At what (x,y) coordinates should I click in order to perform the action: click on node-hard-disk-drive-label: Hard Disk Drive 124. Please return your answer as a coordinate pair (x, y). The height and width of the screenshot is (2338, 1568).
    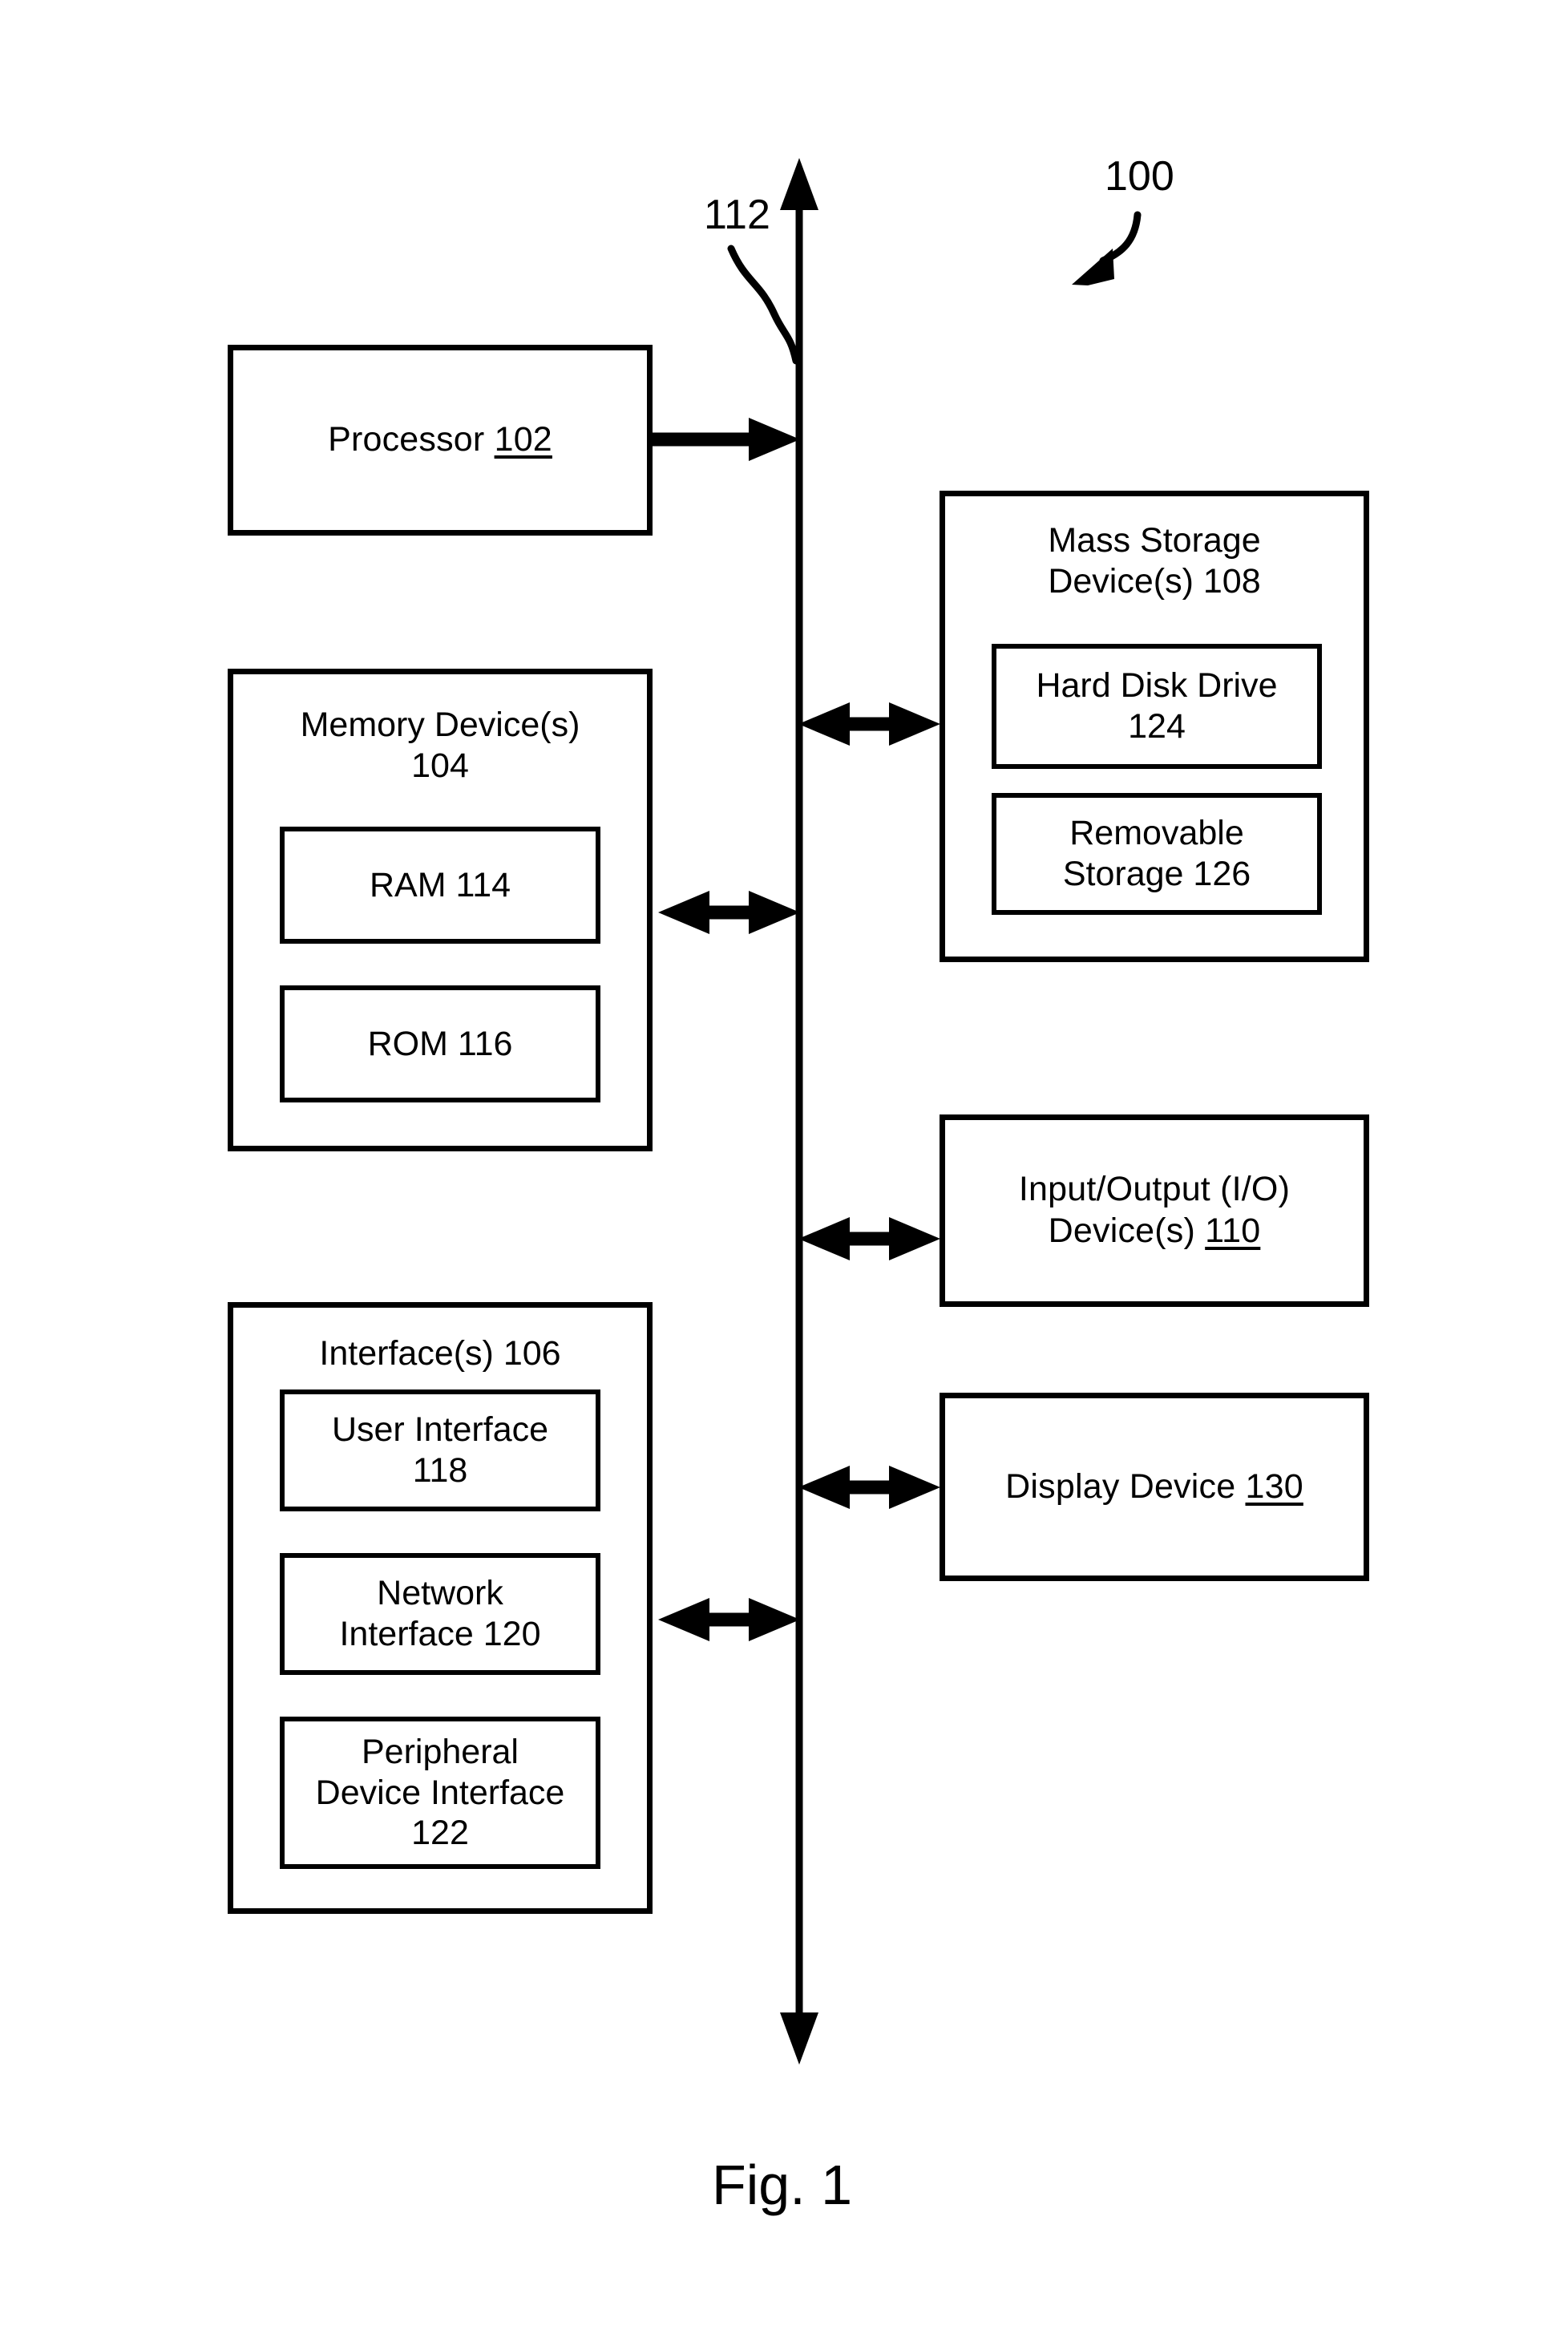
    Looking at the image, I should click on (1157, 706).